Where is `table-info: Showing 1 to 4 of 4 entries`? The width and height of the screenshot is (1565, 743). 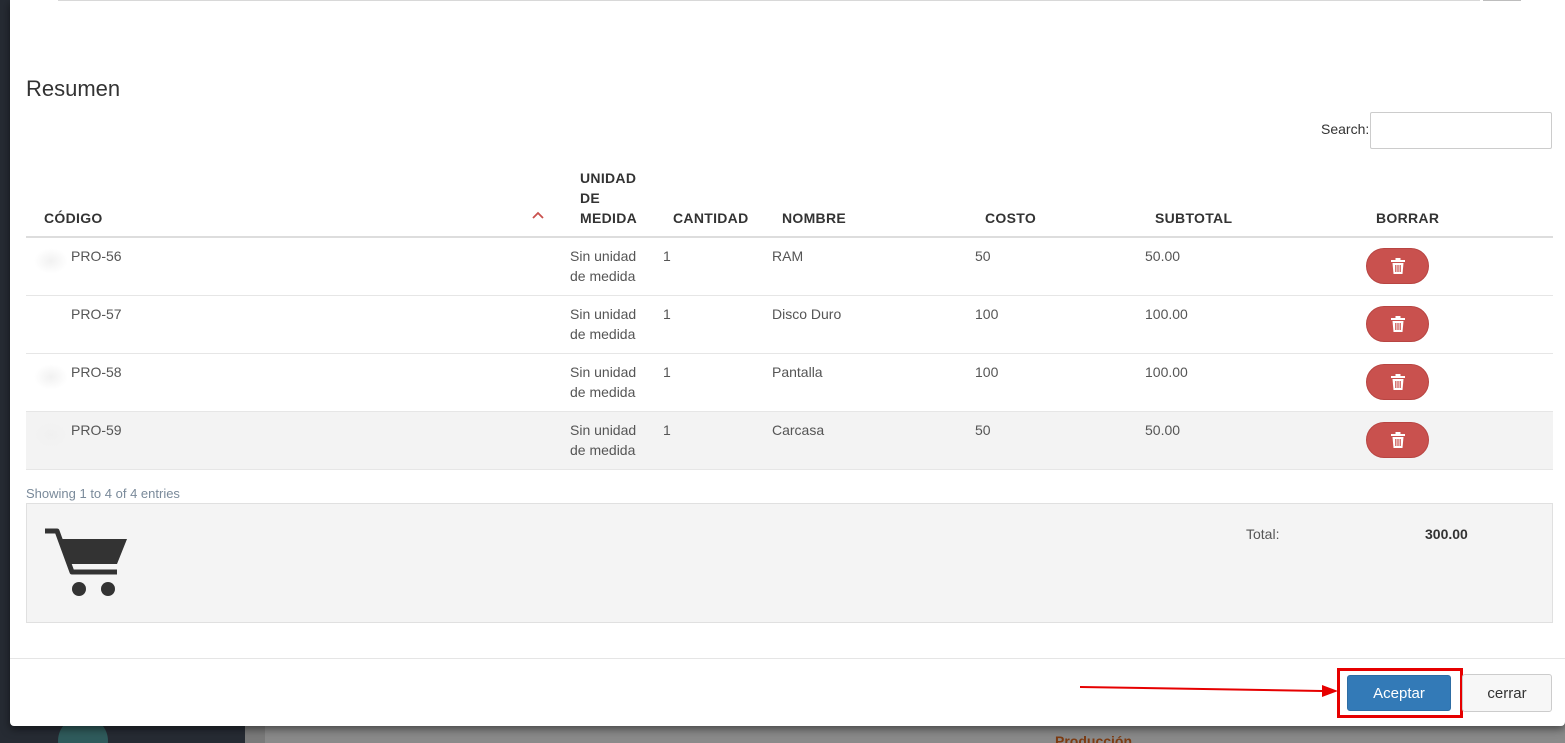 table-info: Showing 1 to 4 of 4 entries is located at coordinates (103, 493).